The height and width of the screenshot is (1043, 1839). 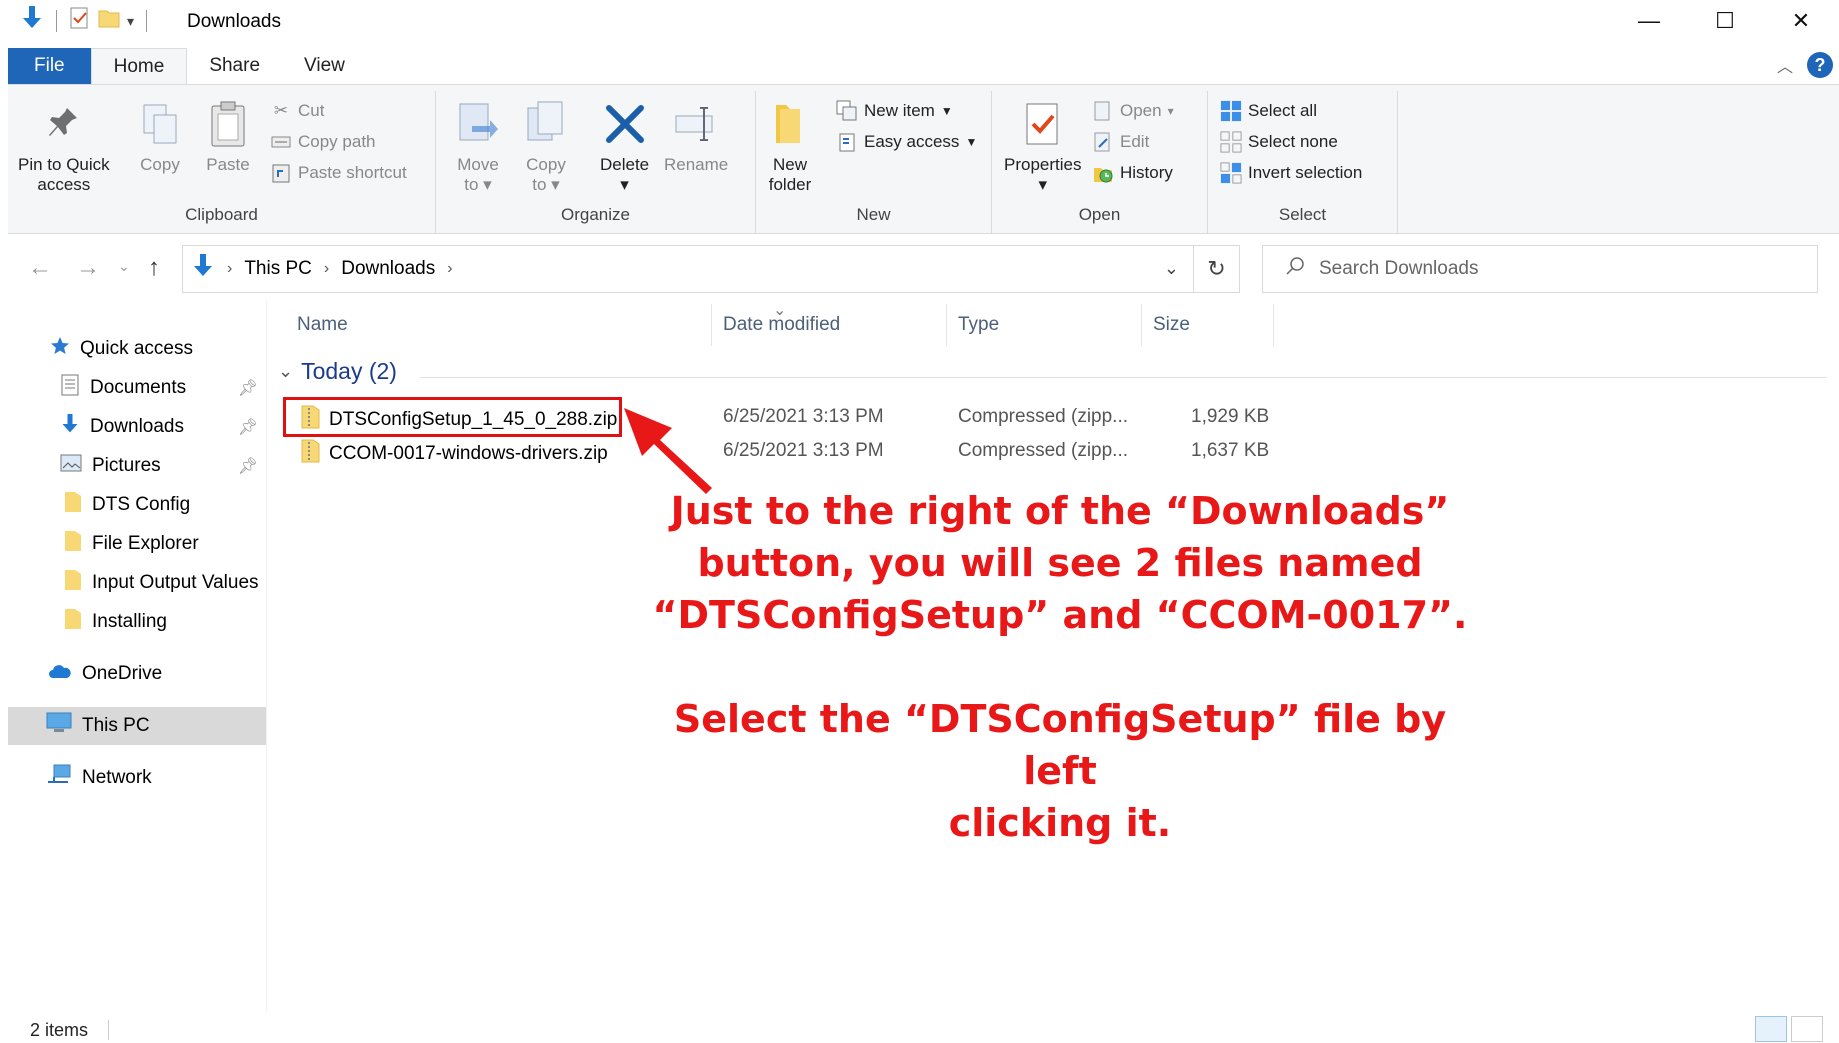 I want to click on delete-button: Delete ▾, so click(x=624, y=147).